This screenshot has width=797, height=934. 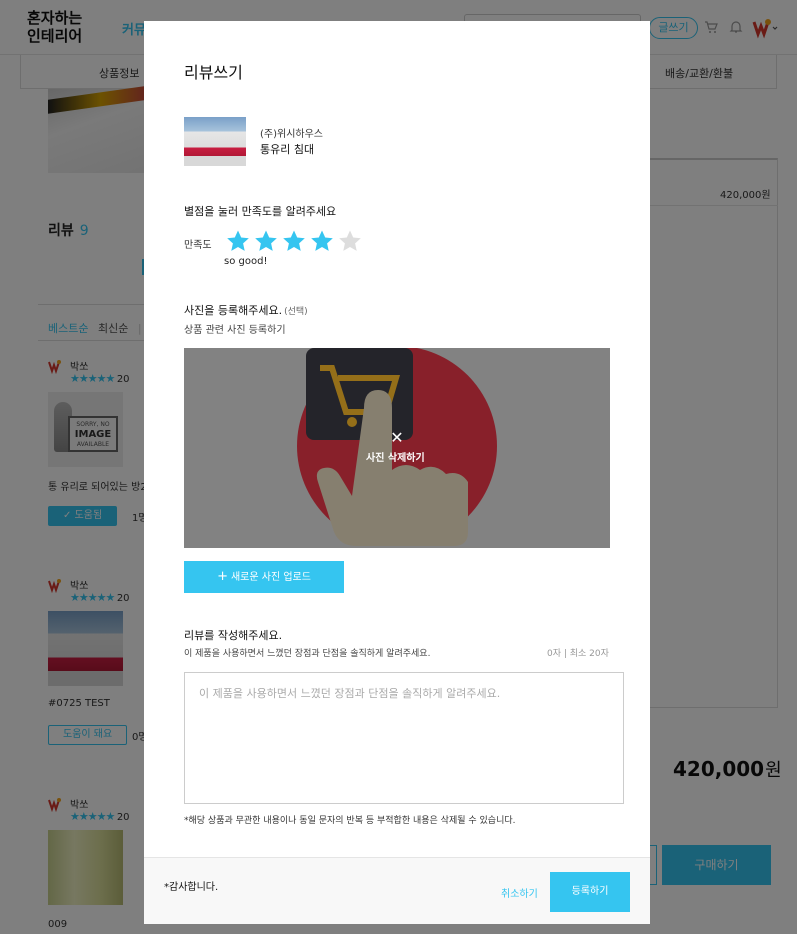 What do you see at coordinates (397, 438) in the screenshot?
I see `close-icon: ✕` at bounding box center [397, 438].